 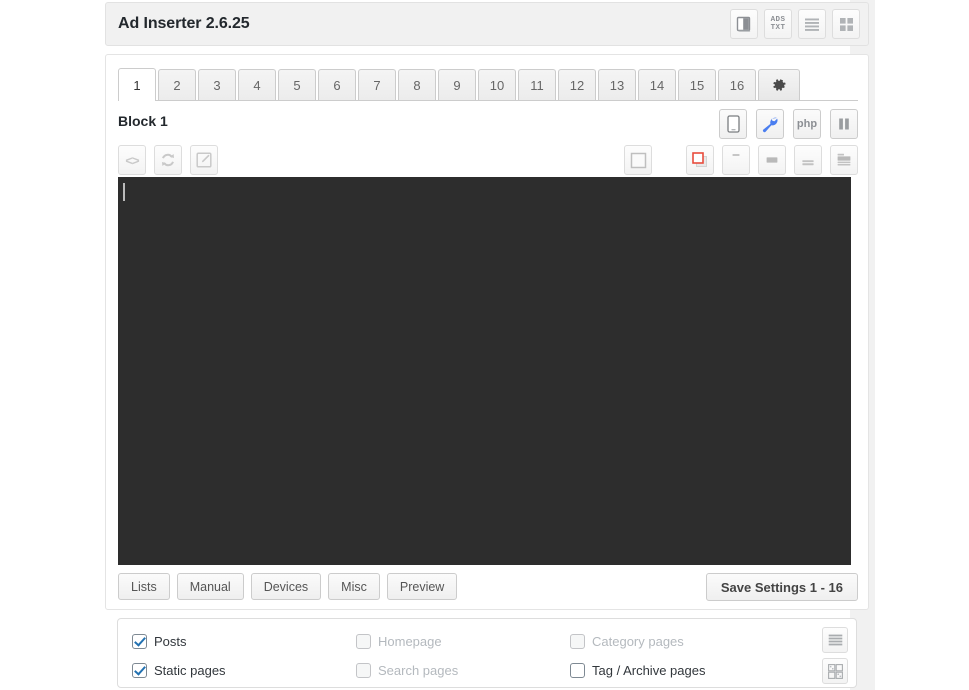 I want to click on list-view-icon, so click(x=812, y=24).